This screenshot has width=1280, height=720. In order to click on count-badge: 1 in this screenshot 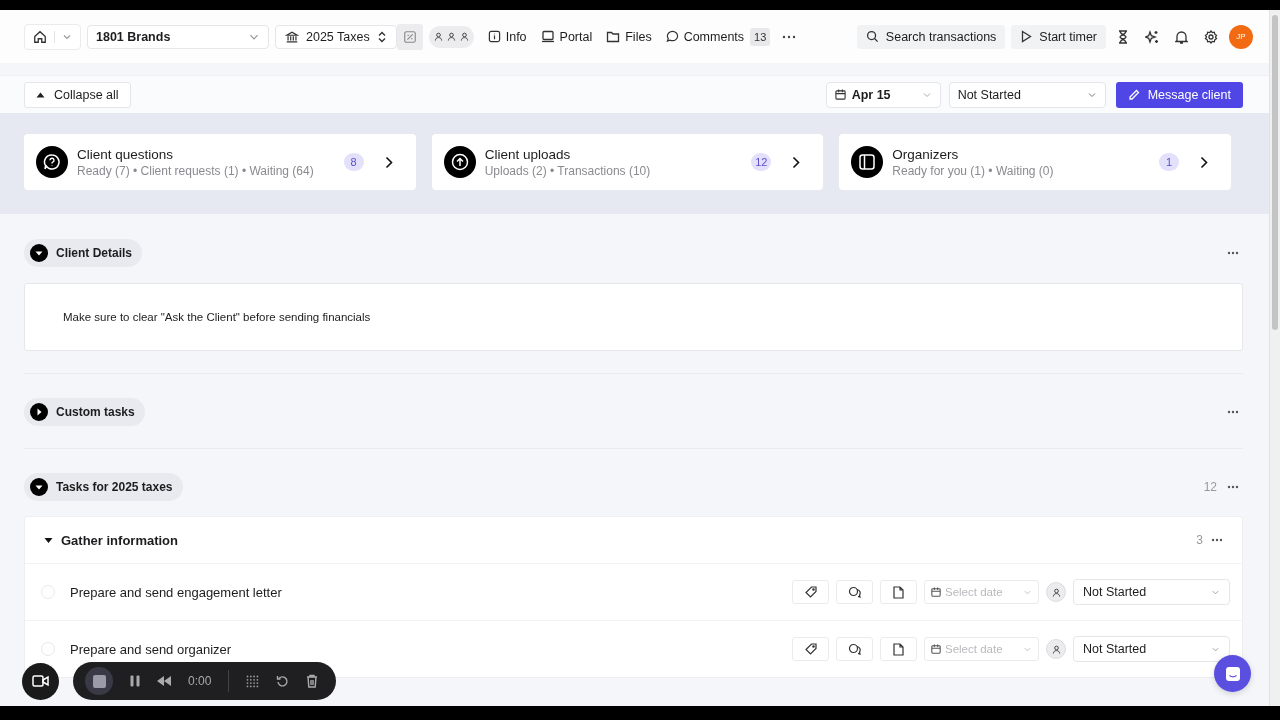, I will do `click(1169, 162)`.